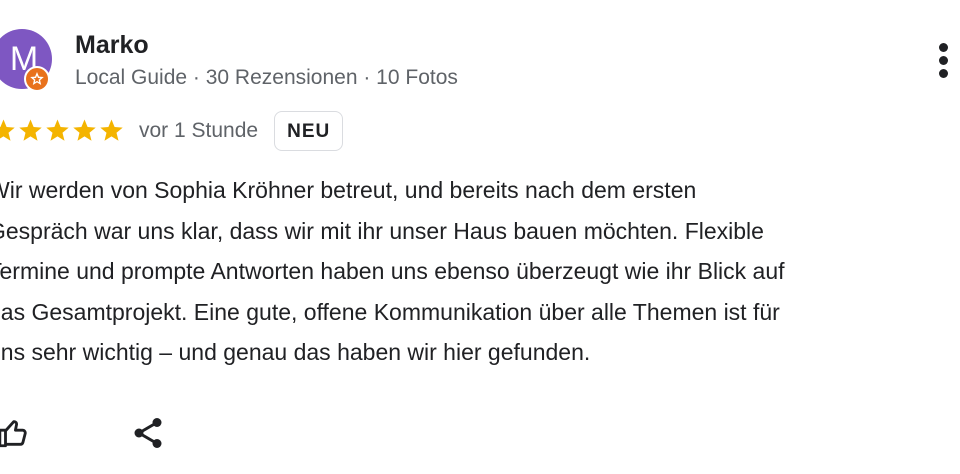  I want to click on like-button, so click(17, 433).